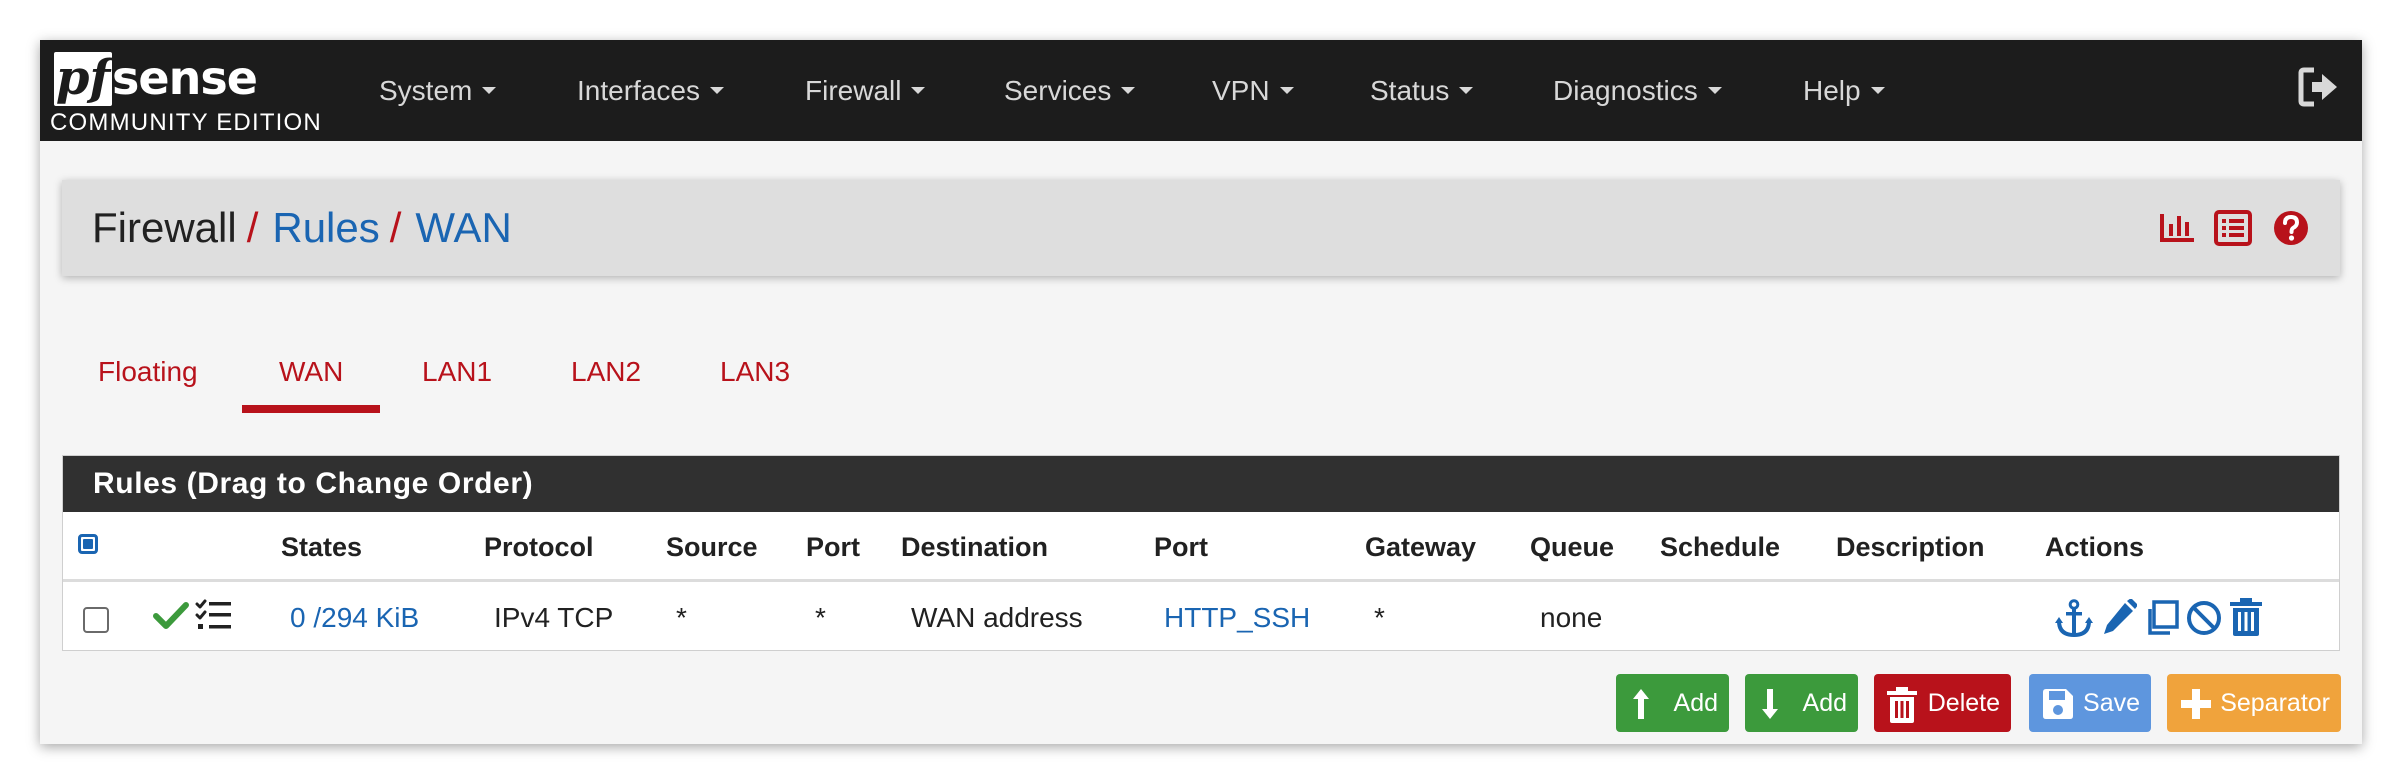  Describe the element at coordinates (83, 78) in the screenshot. I see `logo-pf-mark: pf` at that location.